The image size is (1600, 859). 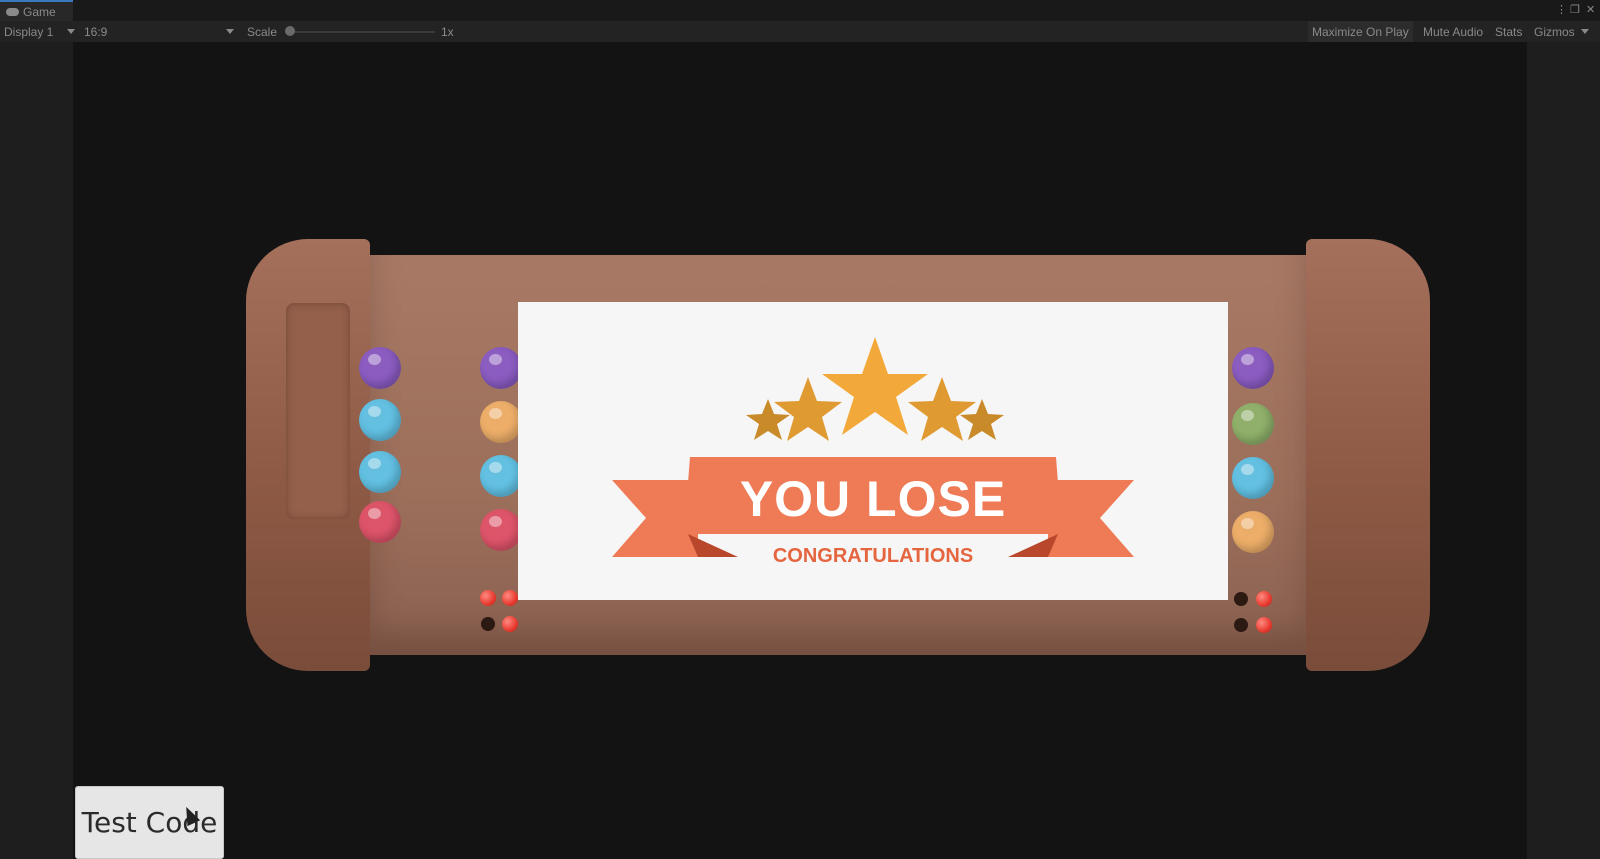 I want to click on console-left-cap, so click(x=308, y=455).